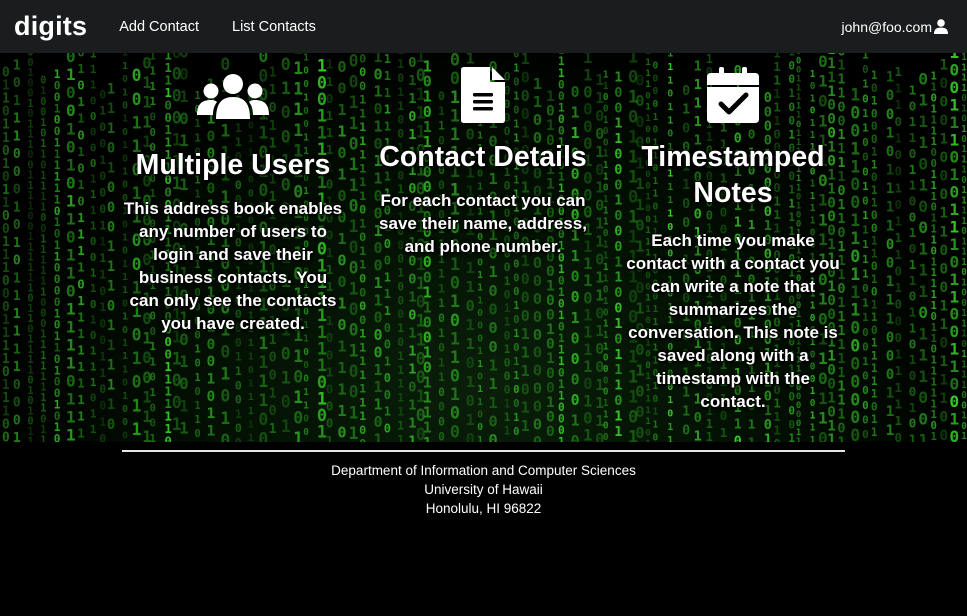  I want to click on nav-add-contact: Add Contact, so click(159, 27).